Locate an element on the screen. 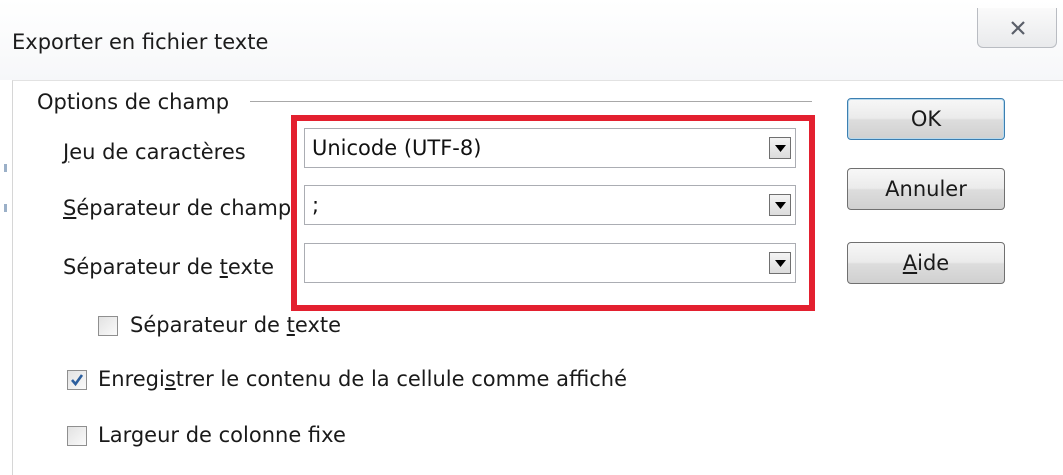  close-button is located at coordinates (1017, 28).